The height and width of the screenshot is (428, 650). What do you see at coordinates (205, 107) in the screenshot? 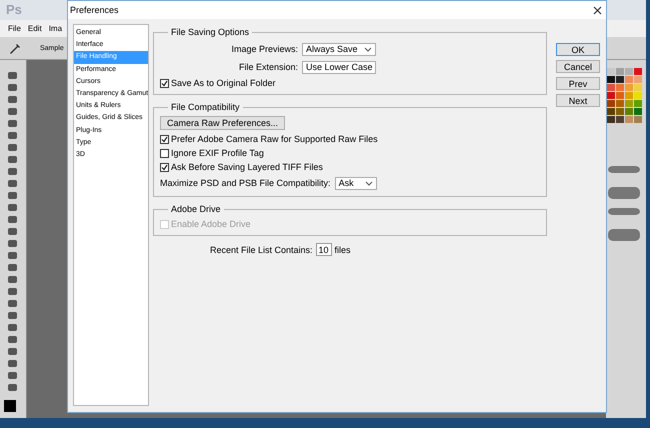
I see `section-title: File Compatibility` at bounding box center [205, 107].